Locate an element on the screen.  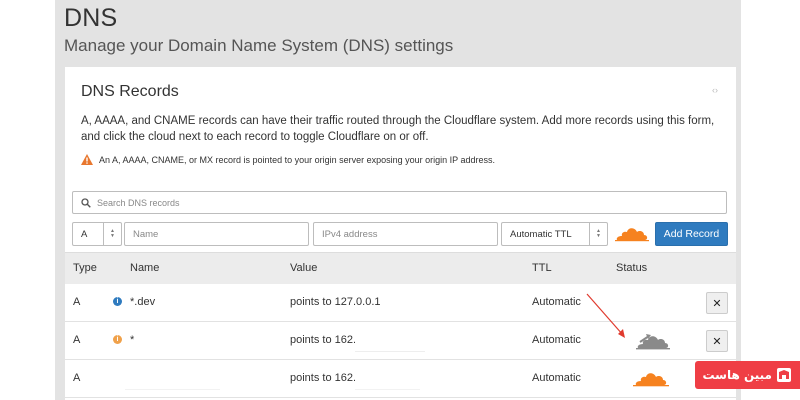
record-value: points to 127.0.0.1 is located at coordinates (335, 302).